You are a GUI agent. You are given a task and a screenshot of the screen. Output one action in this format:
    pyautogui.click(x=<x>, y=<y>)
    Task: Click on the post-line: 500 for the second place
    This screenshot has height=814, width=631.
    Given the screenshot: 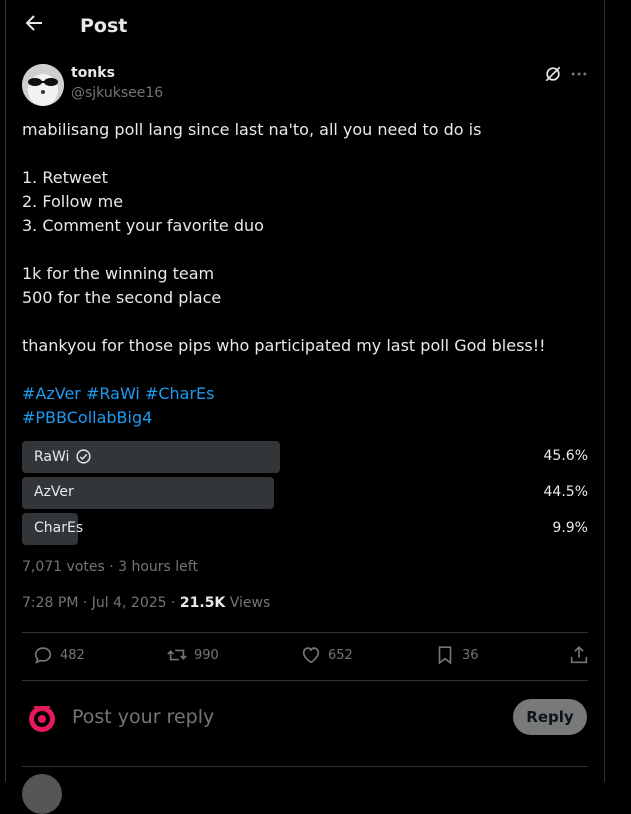 What is the action you would take?
    pyautogui.click(x=122, y=297)
    